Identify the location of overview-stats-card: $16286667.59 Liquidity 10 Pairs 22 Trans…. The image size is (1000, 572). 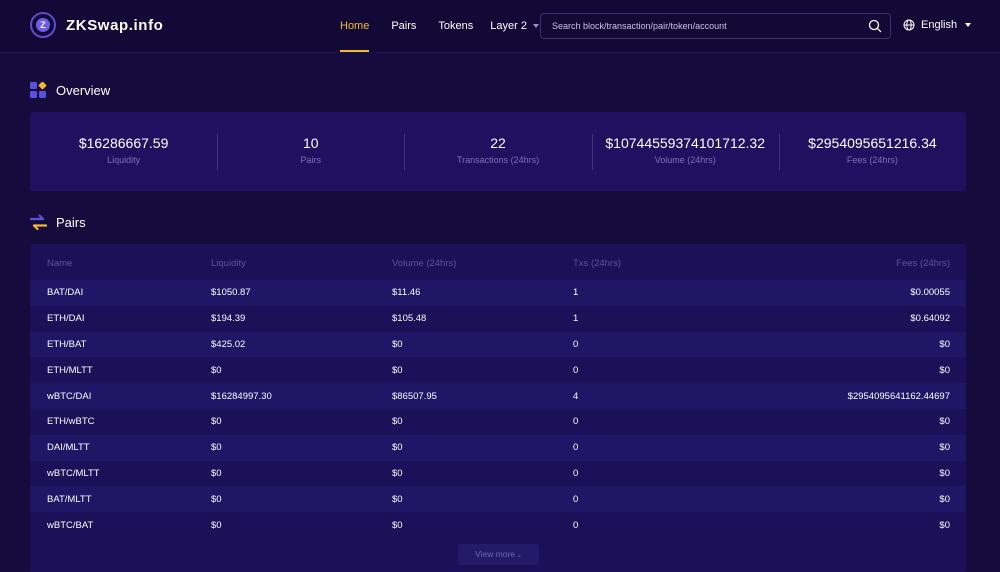
(498, 151).